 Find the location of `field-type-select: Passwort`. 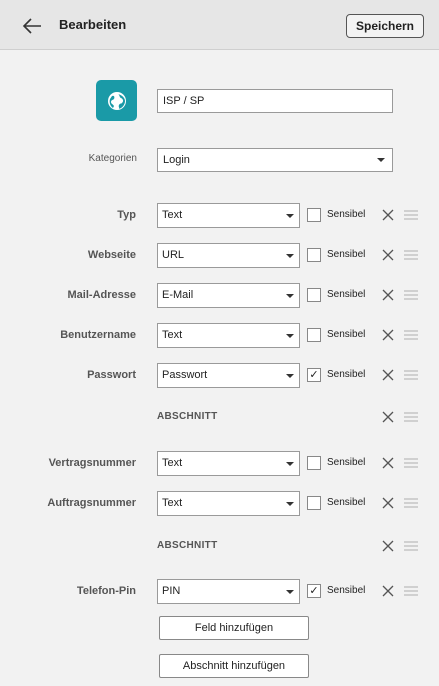

field-type-select: Passwort is located at coordinates (228, 375).